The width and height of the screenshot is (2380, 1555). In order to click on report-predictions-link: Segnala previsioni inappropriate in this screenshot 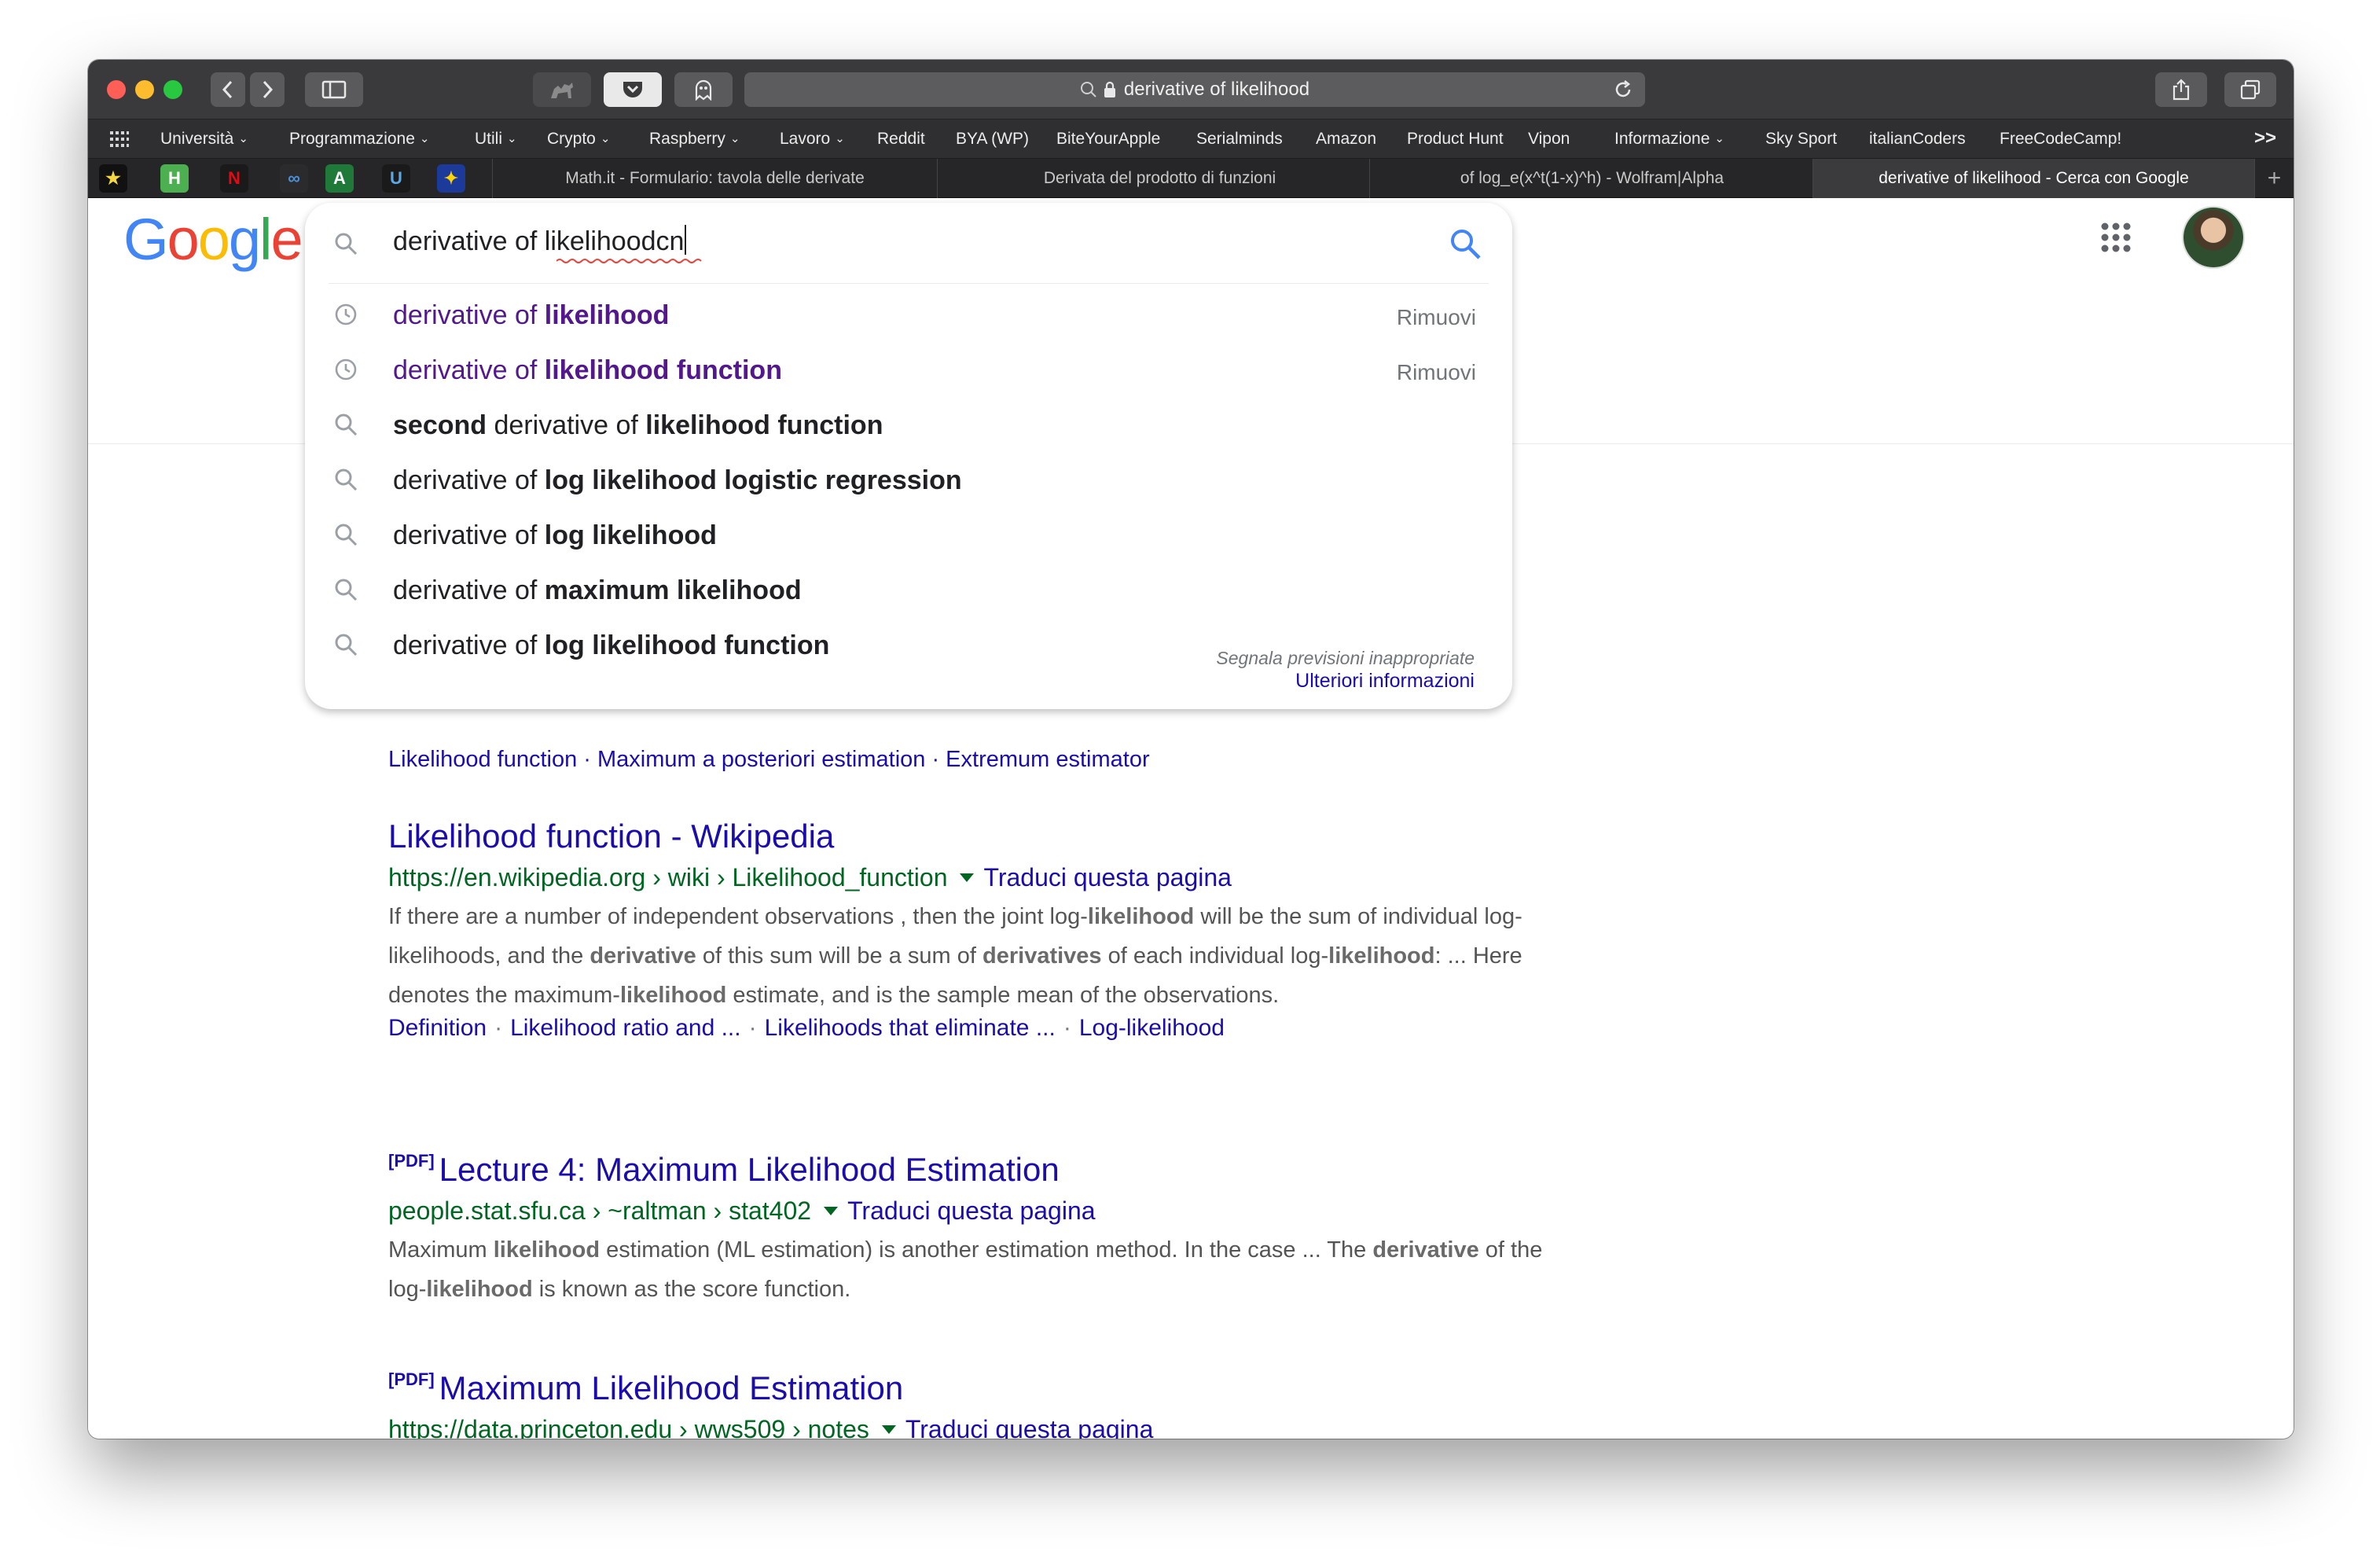, I will do `click(1345, 658)`.